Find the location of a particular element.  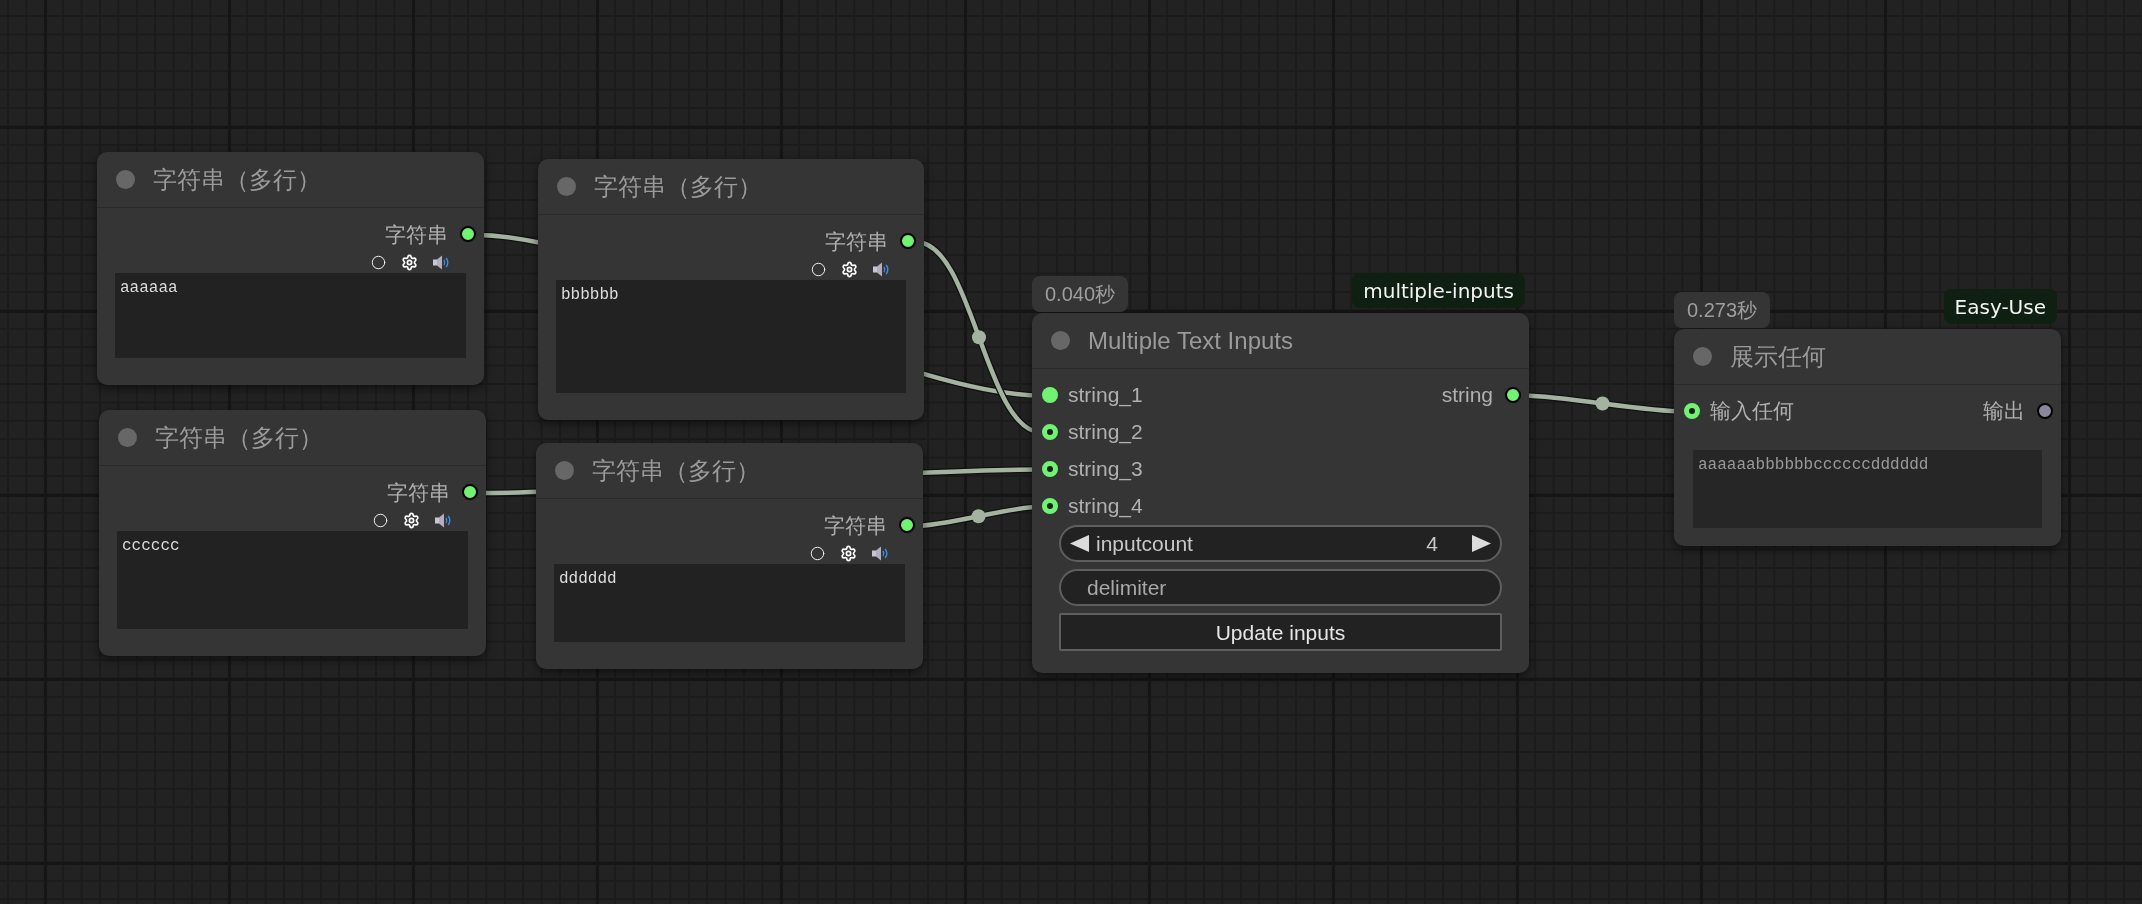

node-source-badge: multiple-inputs is located at coordinates (1438, 290).